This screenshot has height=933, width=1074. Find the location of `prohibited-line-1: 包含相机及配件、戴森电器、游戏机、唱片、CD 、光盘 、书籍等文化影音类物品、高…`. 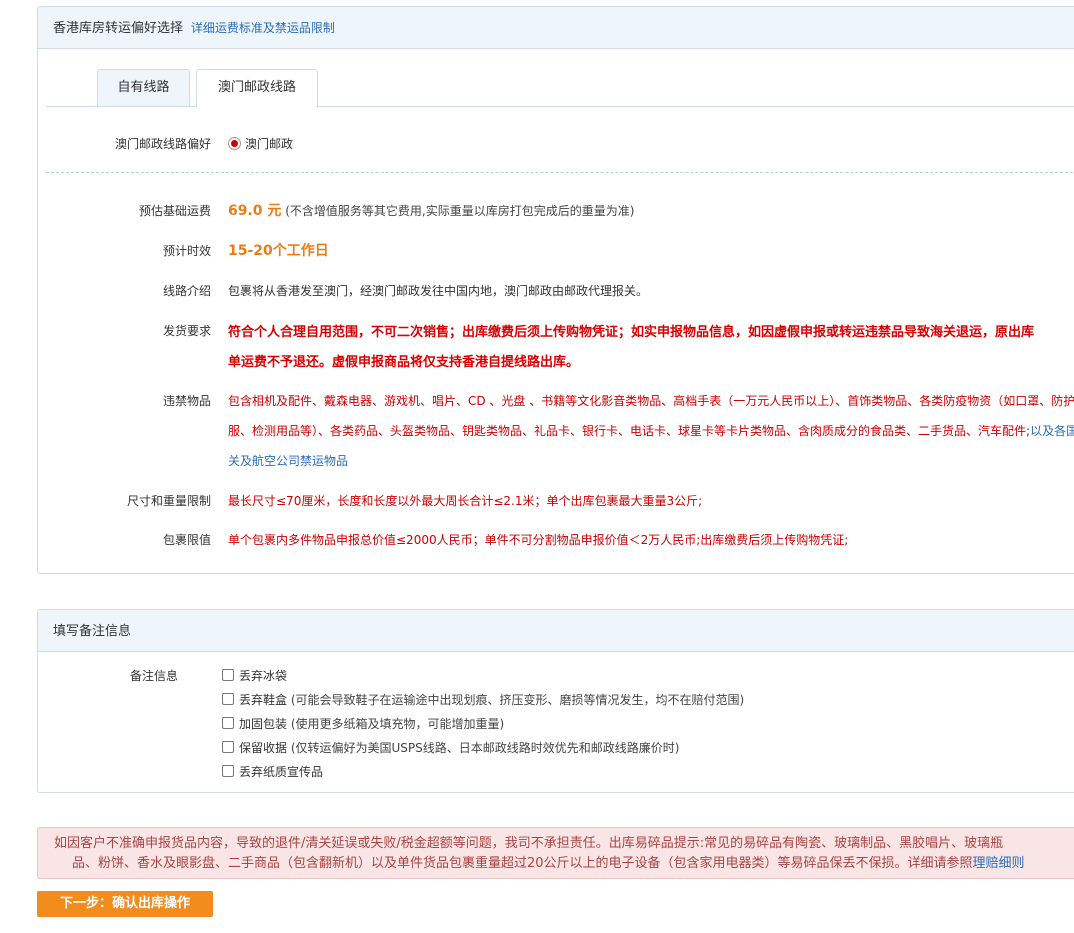

prohibited-line-1: 包含相机及配件、戴森电器、游戏机、唱片、CD 、光盘 、书籍等文化影音类物品、高… is located at coordinates (651, 401).